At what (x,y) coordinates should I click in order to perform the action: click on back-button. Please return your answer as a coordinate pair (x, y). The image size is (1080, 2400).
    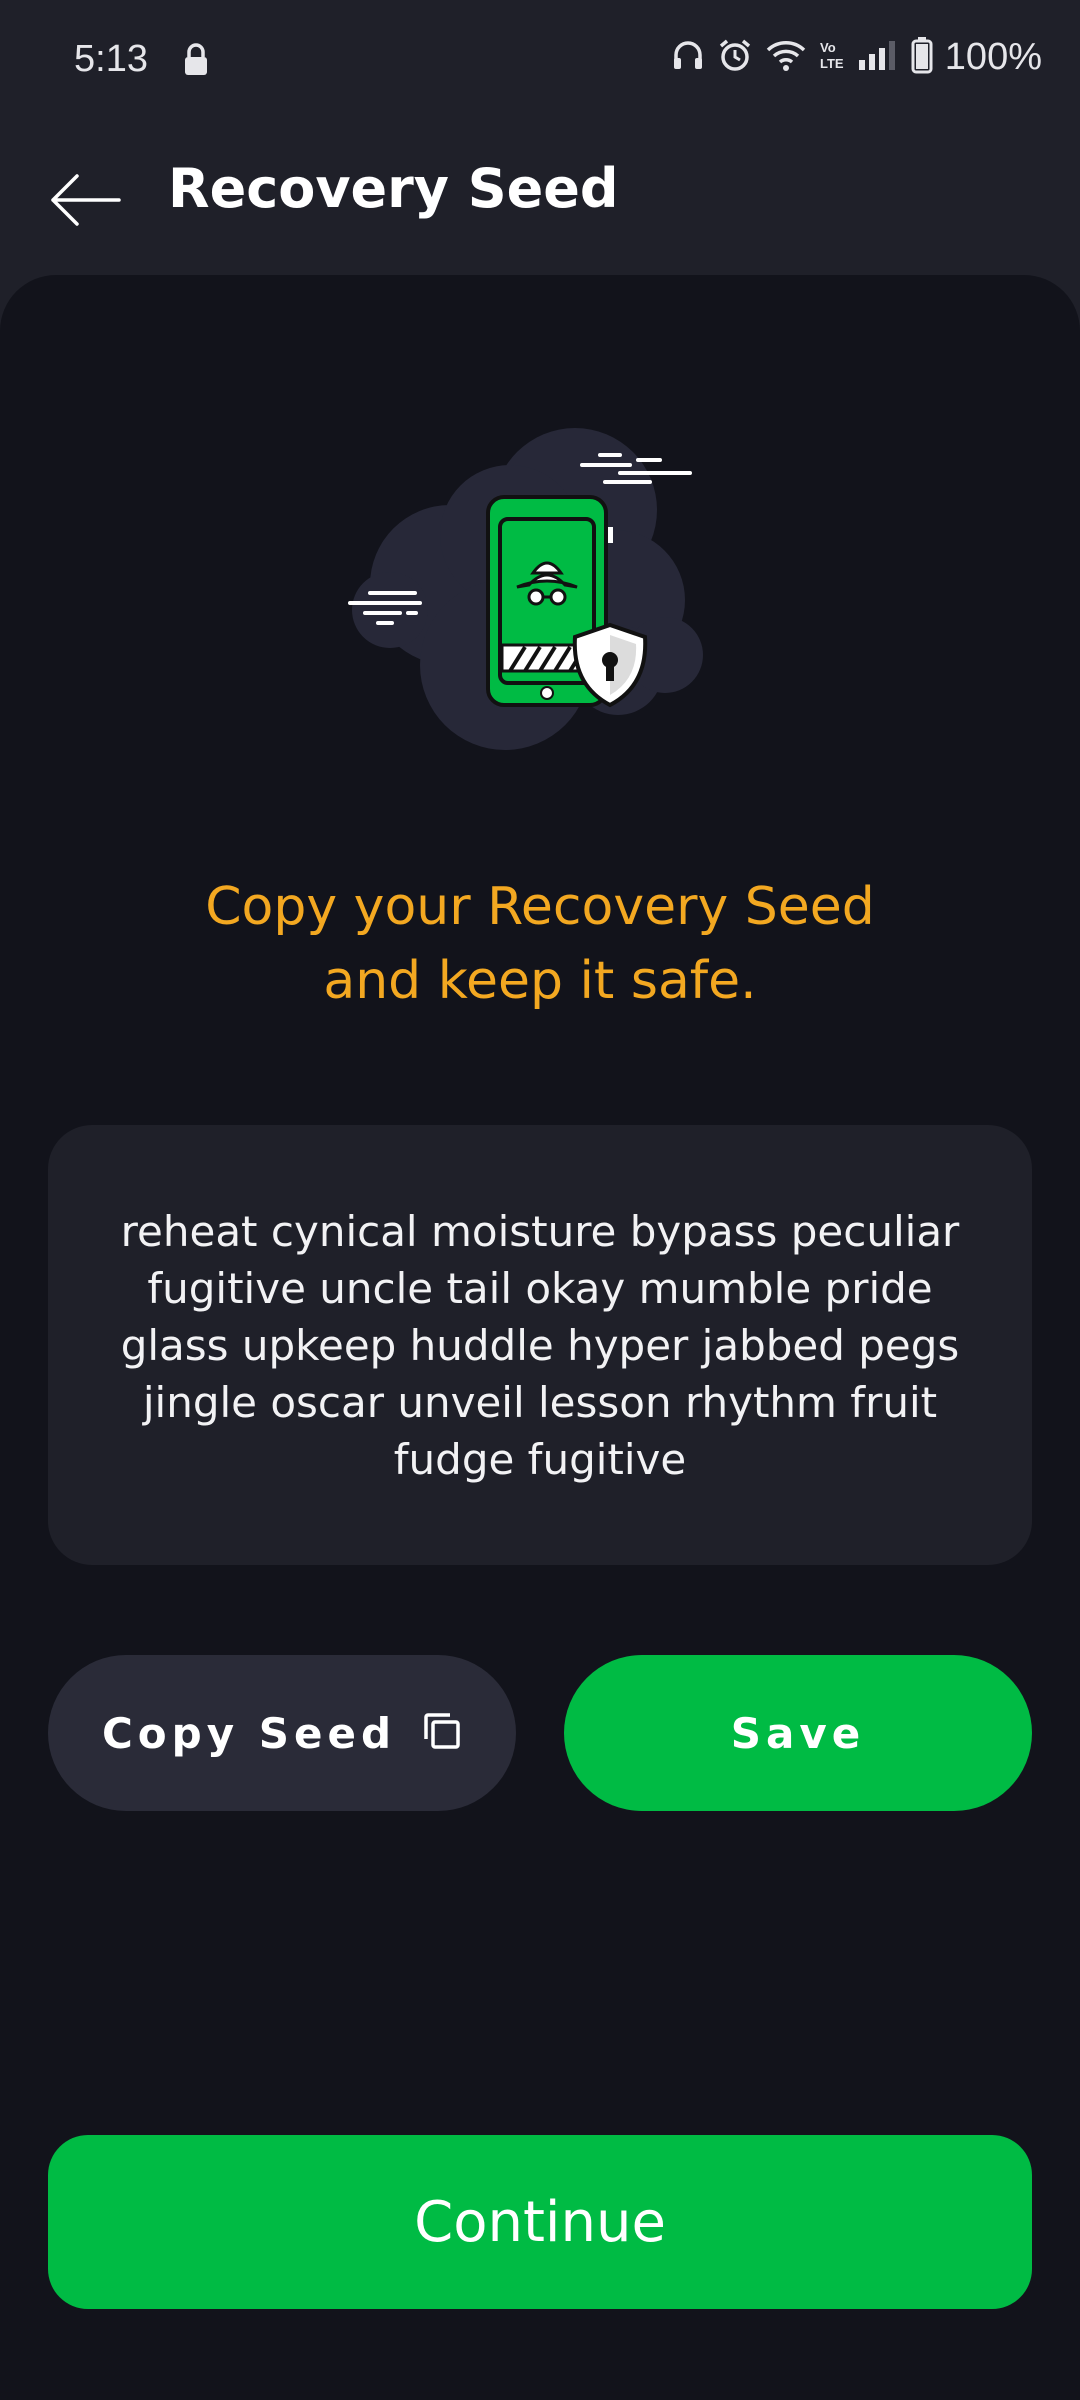
    Looking at the image, I should click on (85, 202).